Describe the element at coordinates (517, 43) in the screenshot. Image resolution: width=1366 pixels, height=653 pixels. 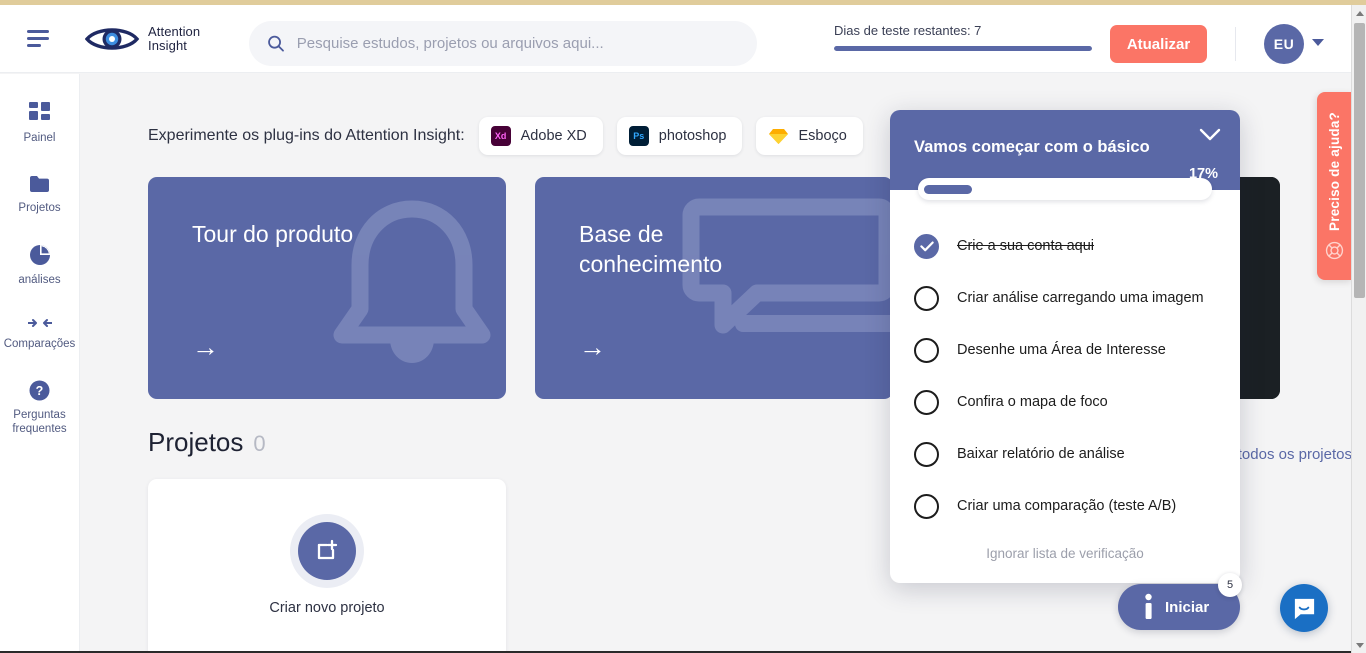
I see `search-input` at that location.